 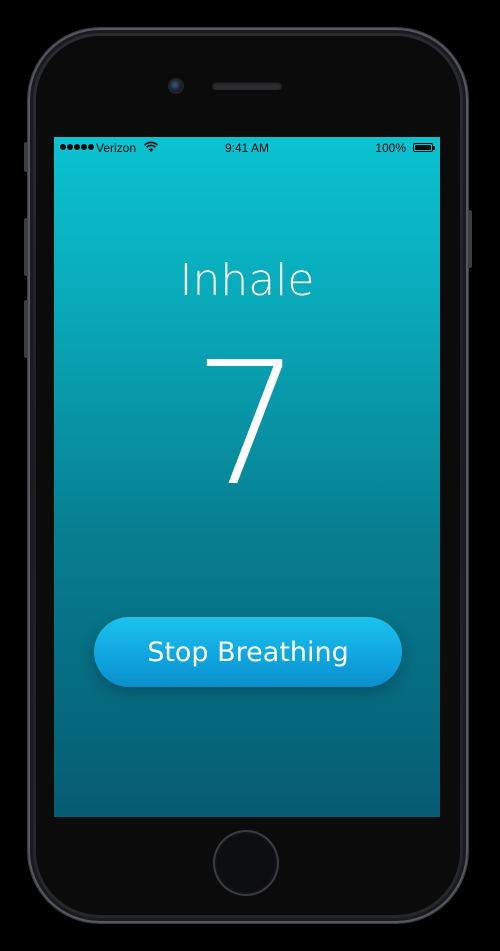 What do you see at coordinates (247, 86) in the screenshot?
I see `earpiece-speaker` at bounding box center [247, 86].